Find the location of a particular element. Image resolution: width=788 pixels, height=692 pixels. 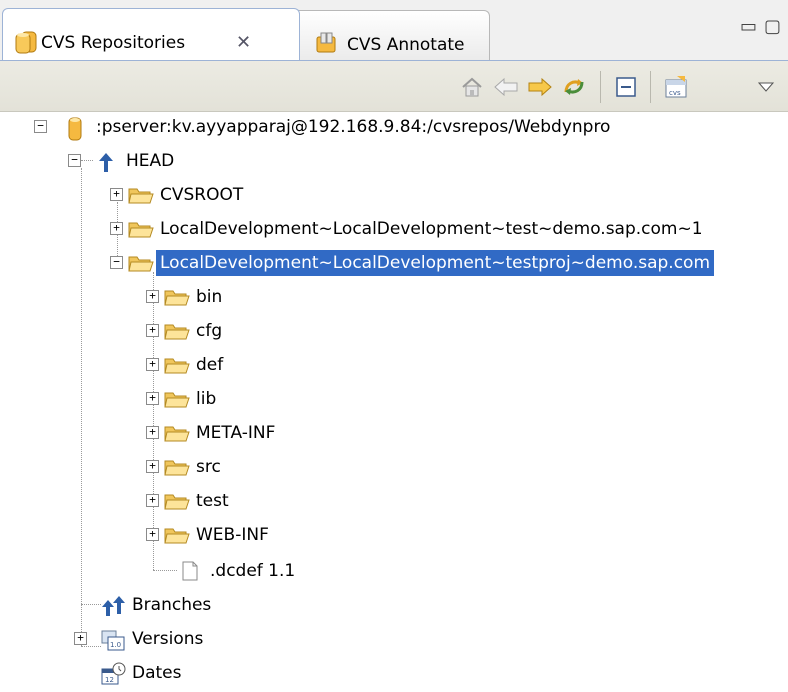

tree-item-folder: bin is located at coordinates (195, 297).